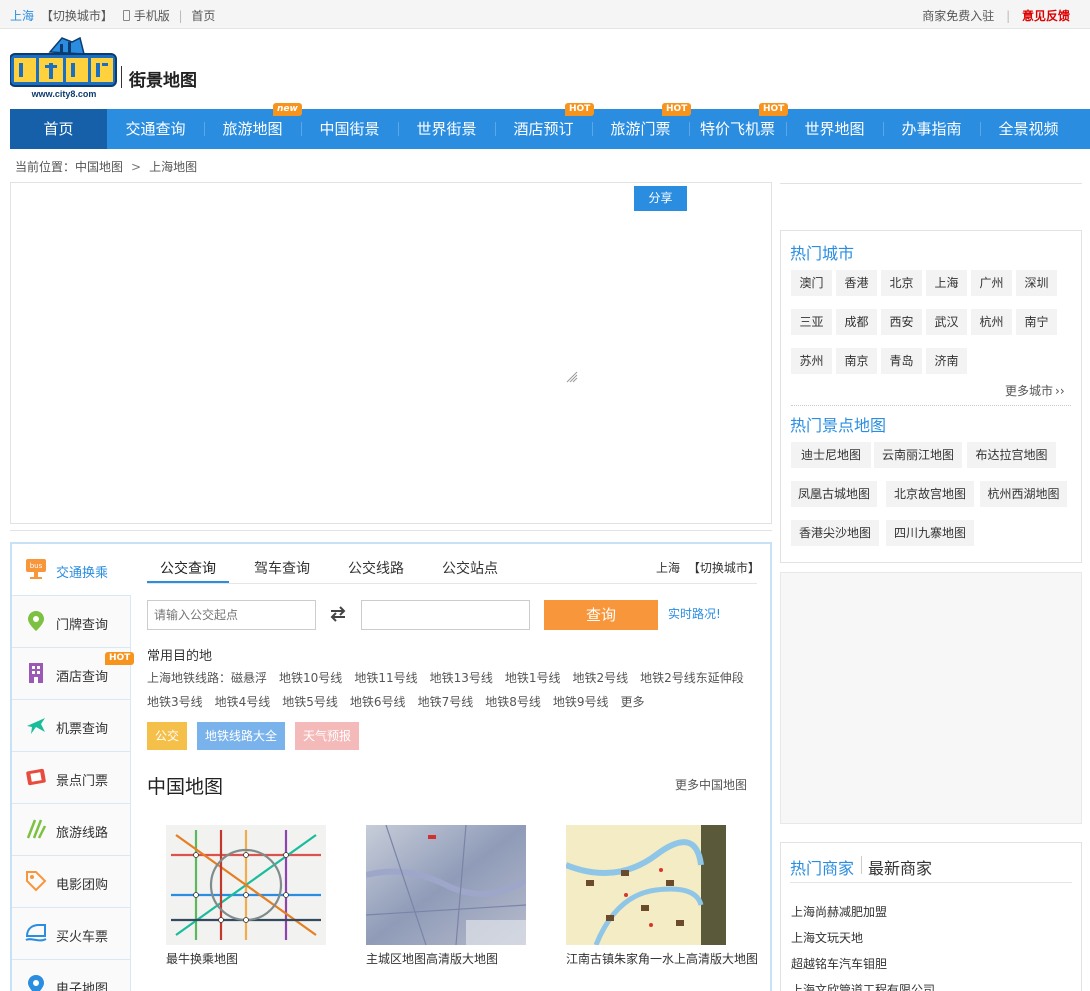 The width and height of the screenshot is (1090, 991). I want to click on quick-pill: 公交, so click(167, 736).